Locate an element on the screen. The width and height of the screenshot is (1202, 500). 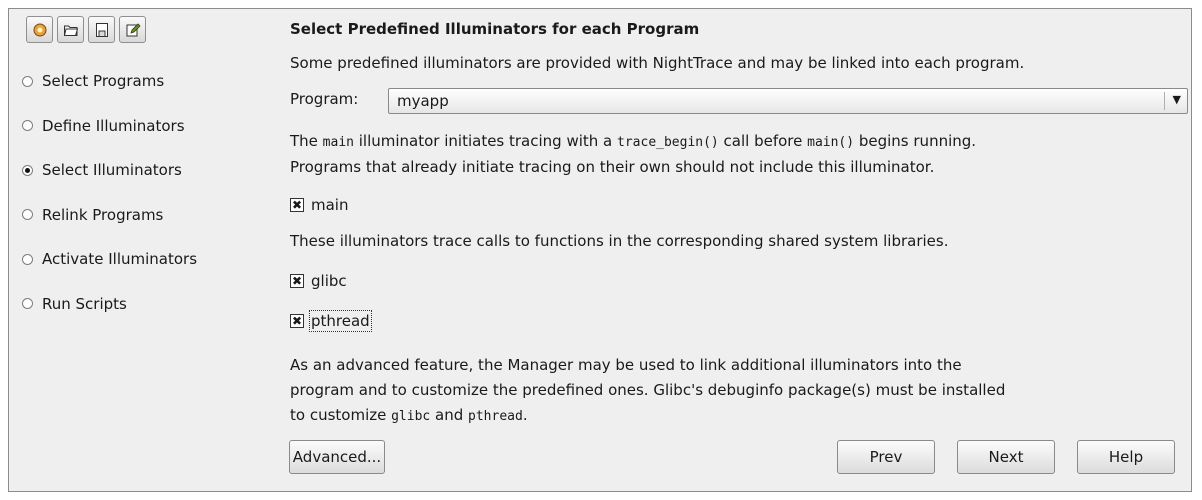
edit-icon is located at coordinates (133, 29).